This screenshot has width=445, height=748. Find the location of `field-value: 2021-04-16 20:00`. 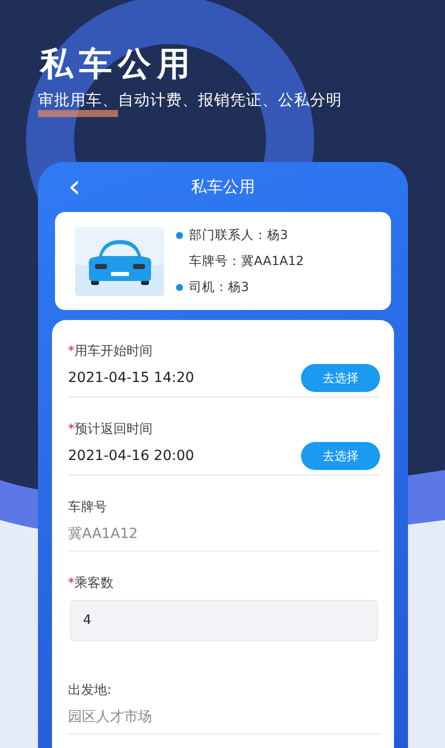

field-value: 2021-04-16 20:00 is located at coordinates (131, 456).